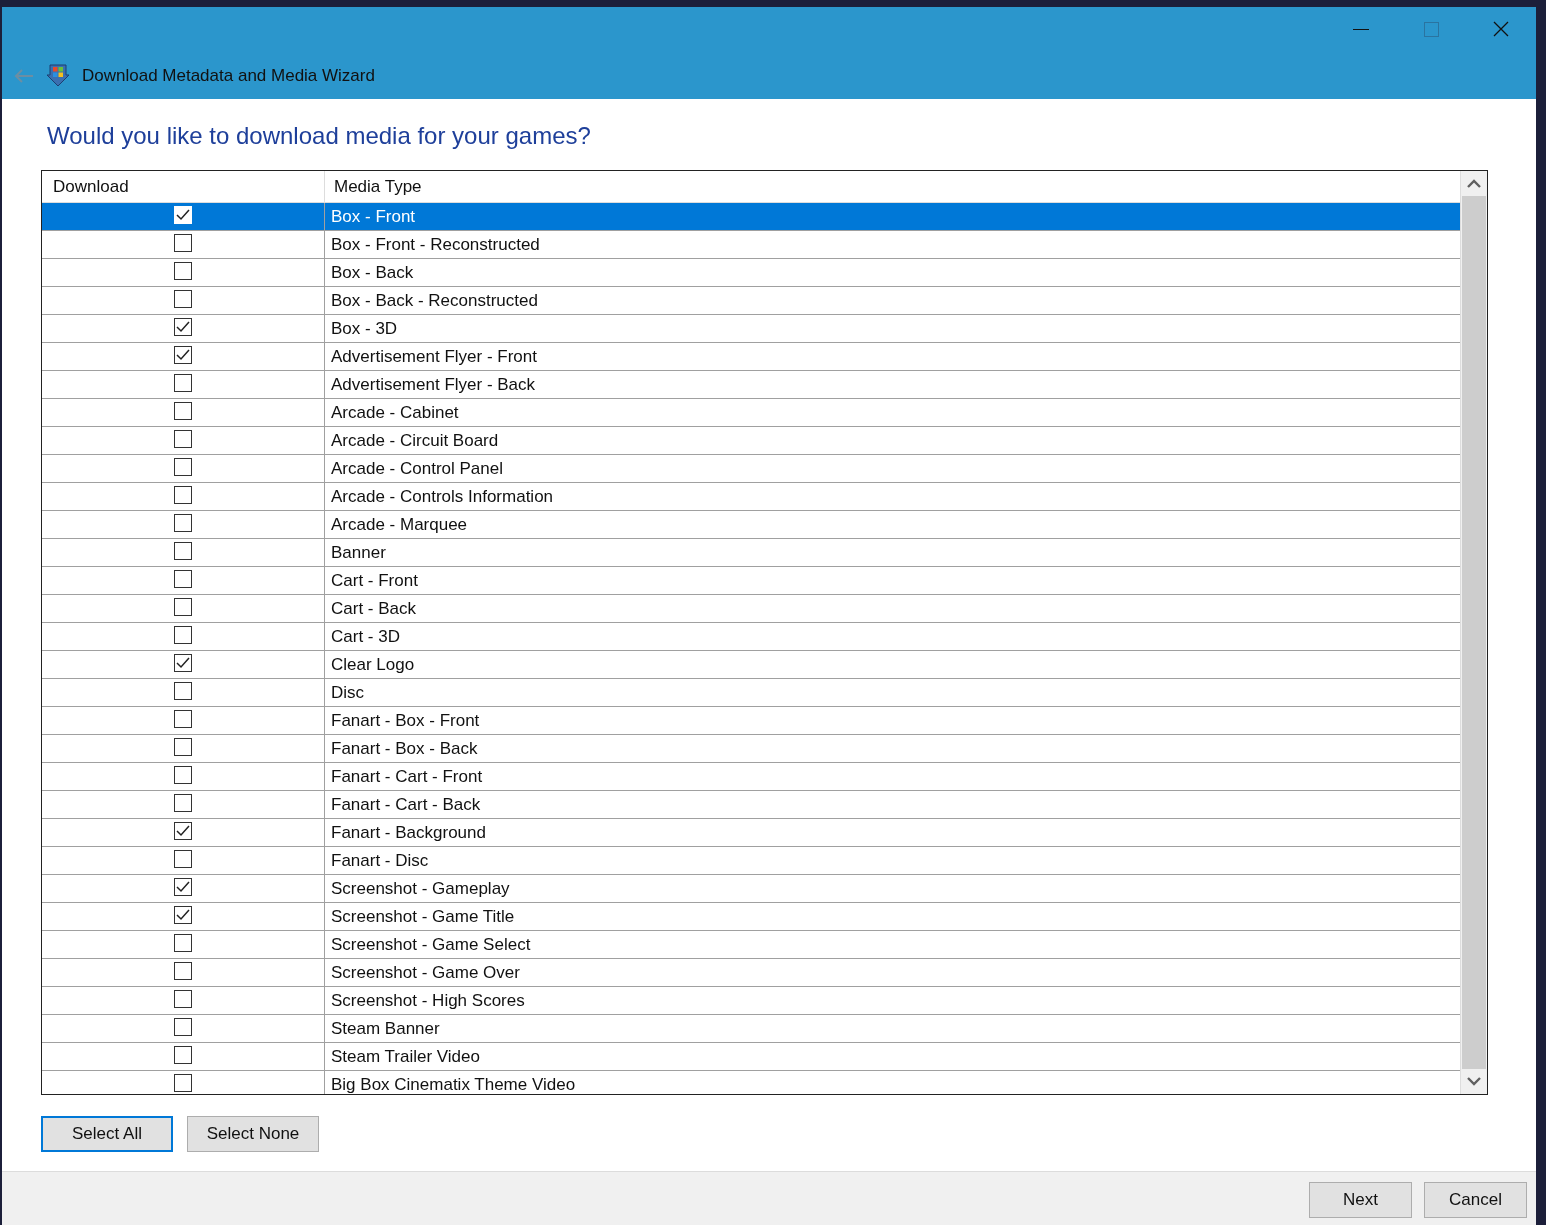 The image size is (1546, 1225). Describe the element at coordinates (751, 553) in the screenshot. I see `table-row: Banner` at that location.